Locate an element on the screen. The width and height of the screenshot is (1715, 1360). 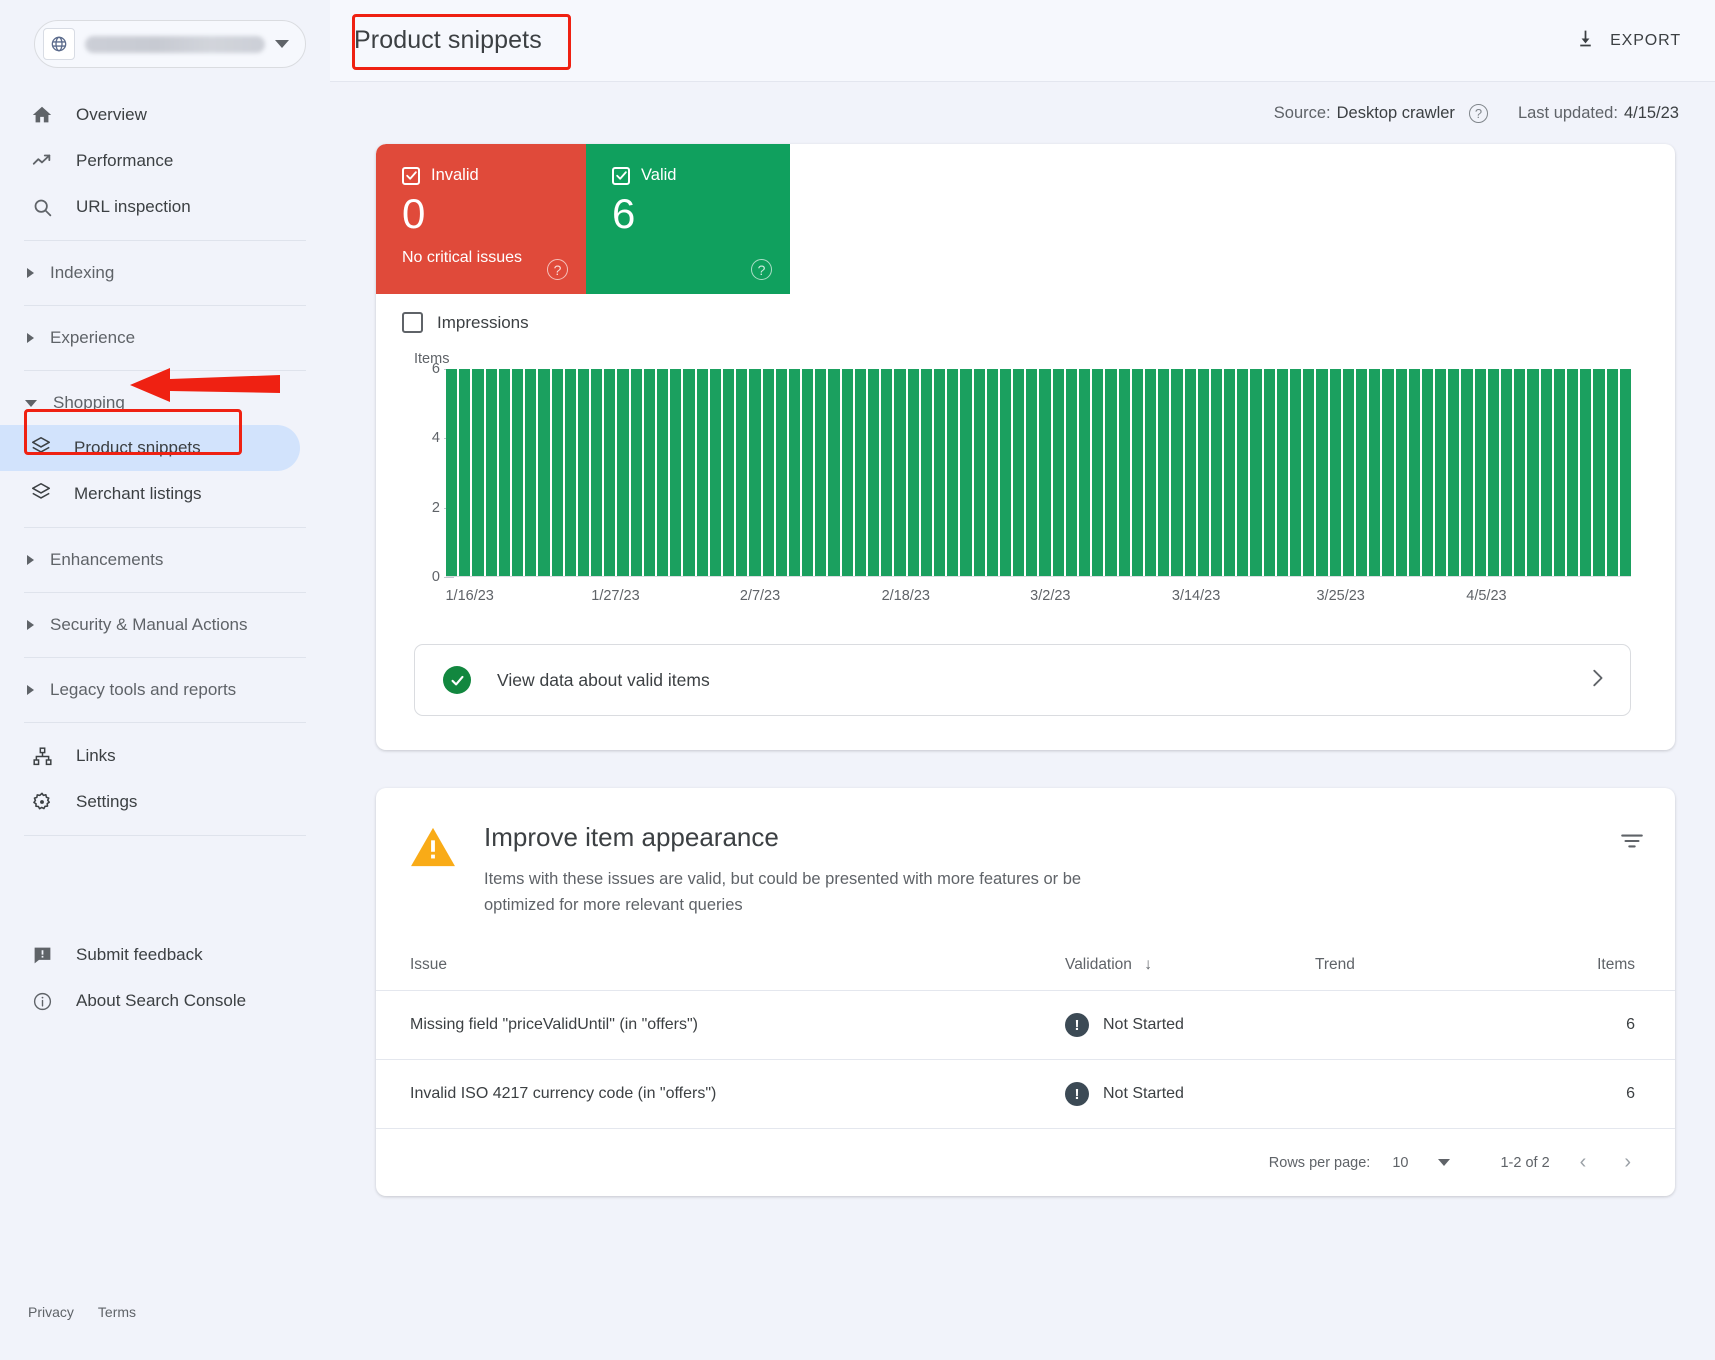
view-valid-items-button: View data about valid items is located at coordinates (1022, 680).